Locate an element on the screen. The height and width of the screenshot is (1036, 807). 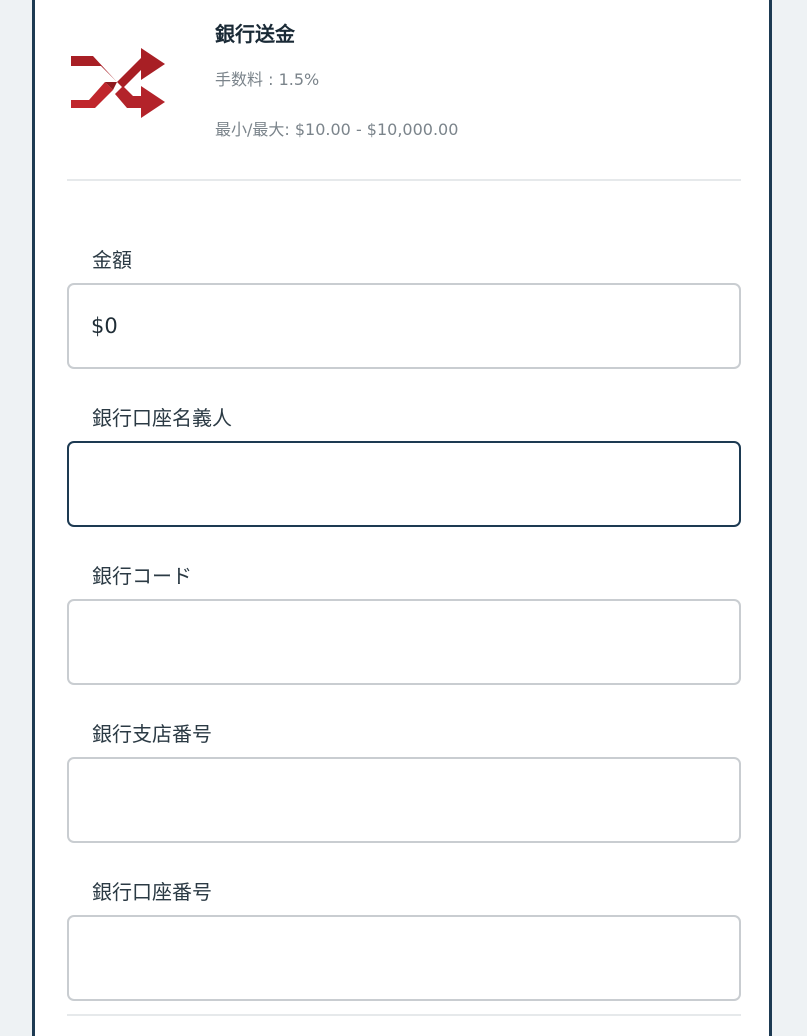
account-number-input is located at coordinates (404, 958).